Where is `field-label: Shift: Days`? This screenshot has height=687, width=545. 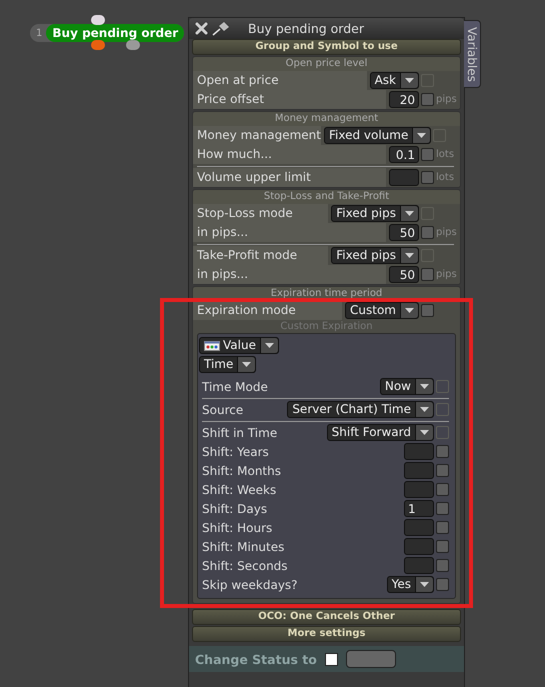
field-label: Shift: Days is located at coordinates (235, 509).